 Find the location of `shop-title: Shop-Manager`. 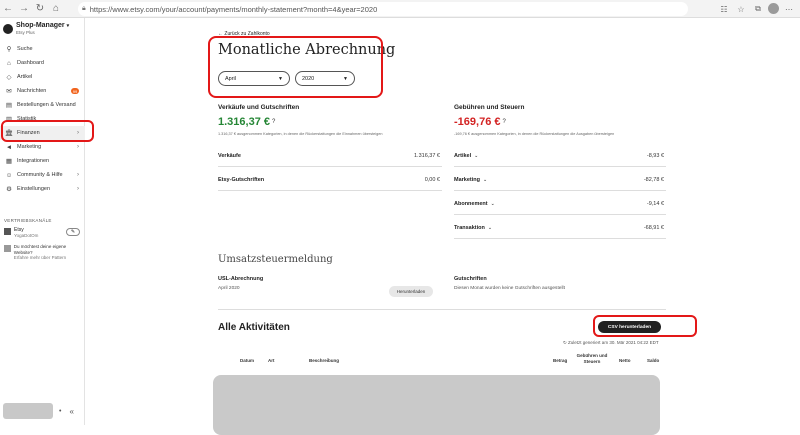

shop-title: Shop-Manager is located at coordinates (40, 25).